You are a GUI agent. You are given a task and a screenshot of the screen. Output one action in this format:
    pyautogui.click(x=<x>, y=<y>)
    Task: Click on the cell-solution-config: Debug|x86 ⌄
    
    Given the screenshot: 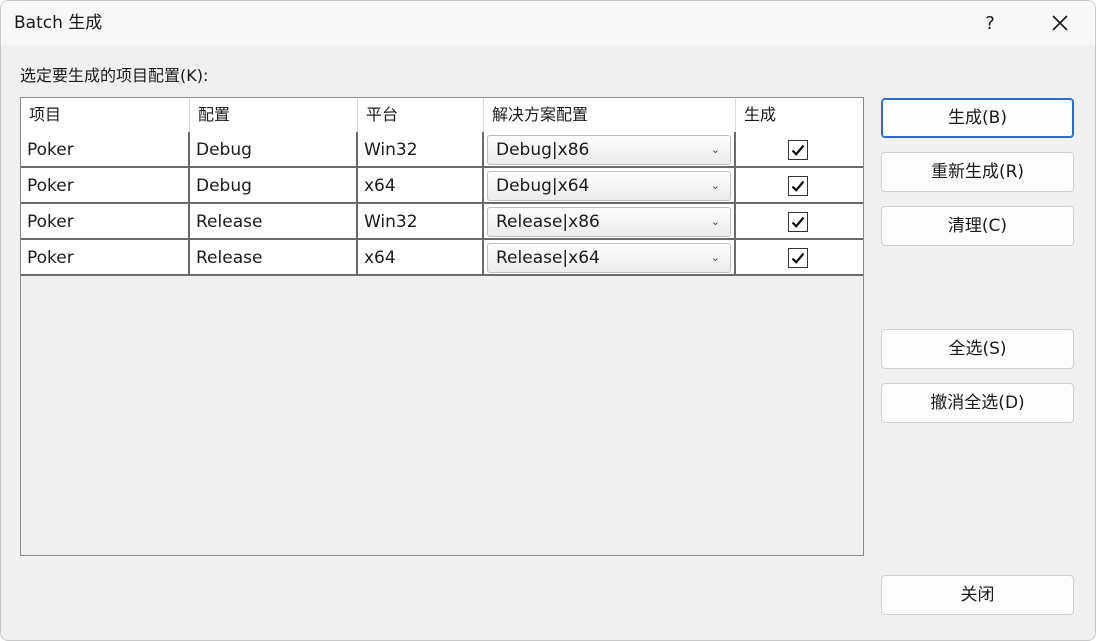 What is the action you would take?
    pyautogui.click(x=610, y=149)
    